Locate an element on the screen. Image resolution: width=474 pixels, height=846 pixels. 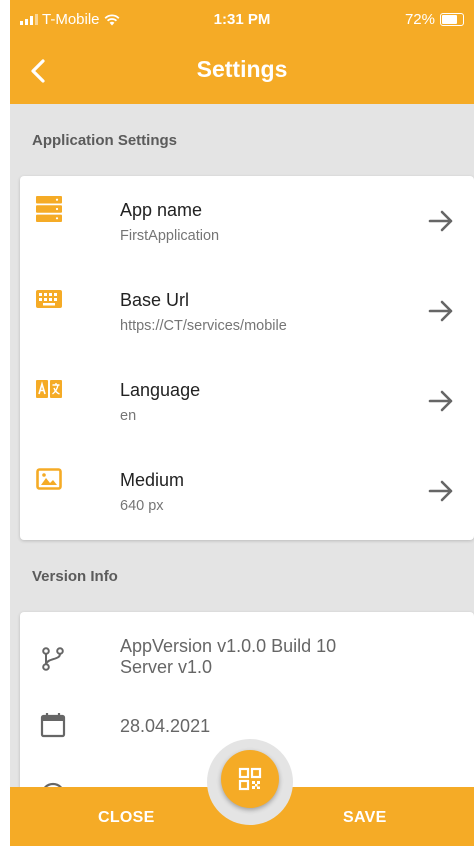
close-button: CLOSE is located at coordinates (126, 818).